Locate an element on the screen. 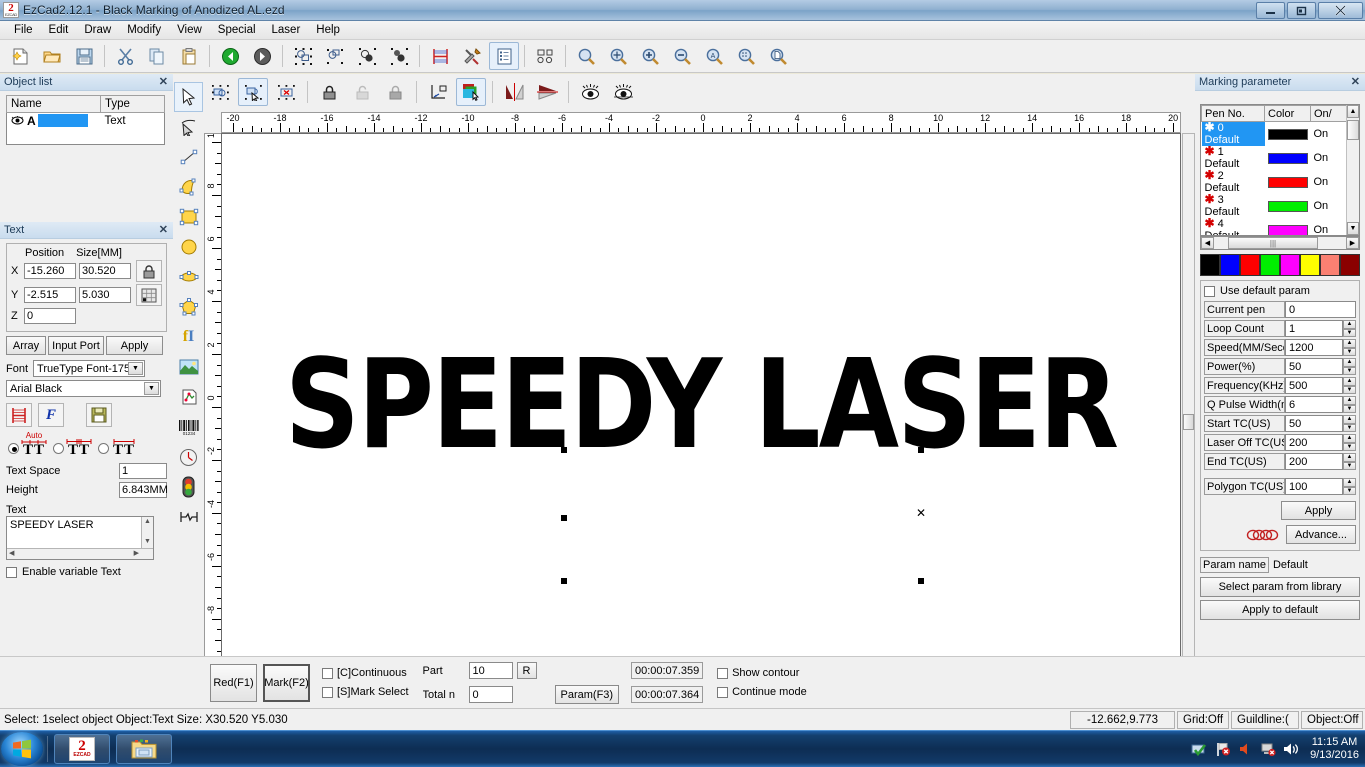 The height and width of the screenshot is (767, 1365). mirror-vertical-icon is located at coordinates (514, 92).